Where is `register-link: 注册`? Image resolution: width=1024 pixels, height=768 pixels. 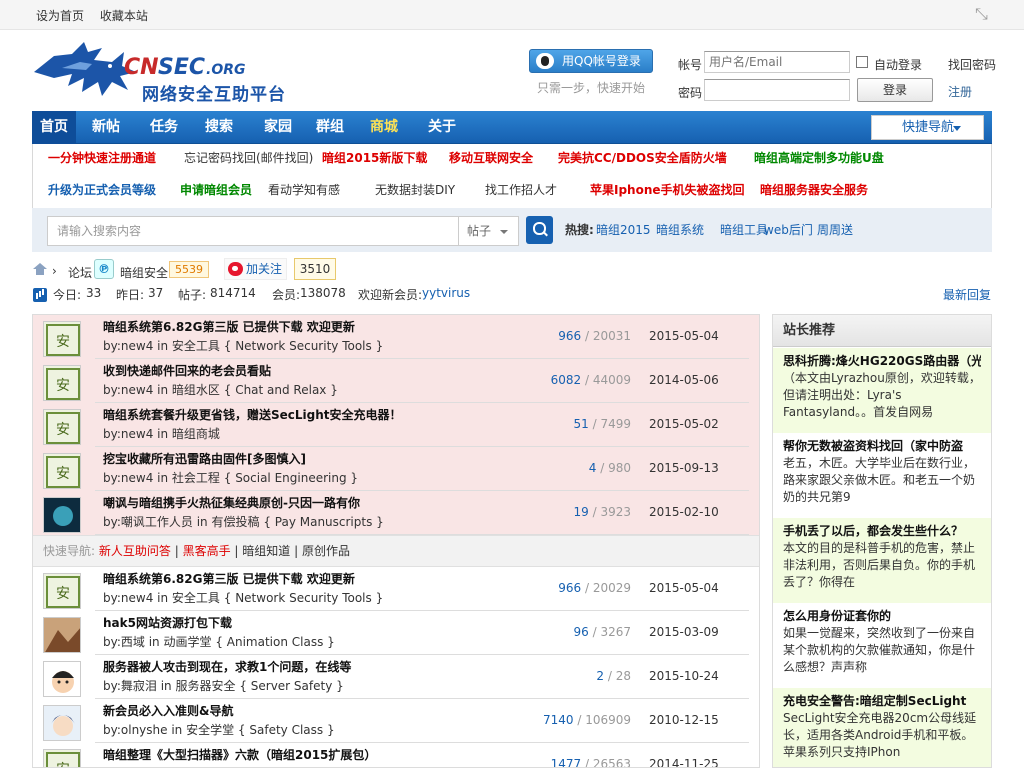 register-link: 注册 is located at coordinates (960, 91).